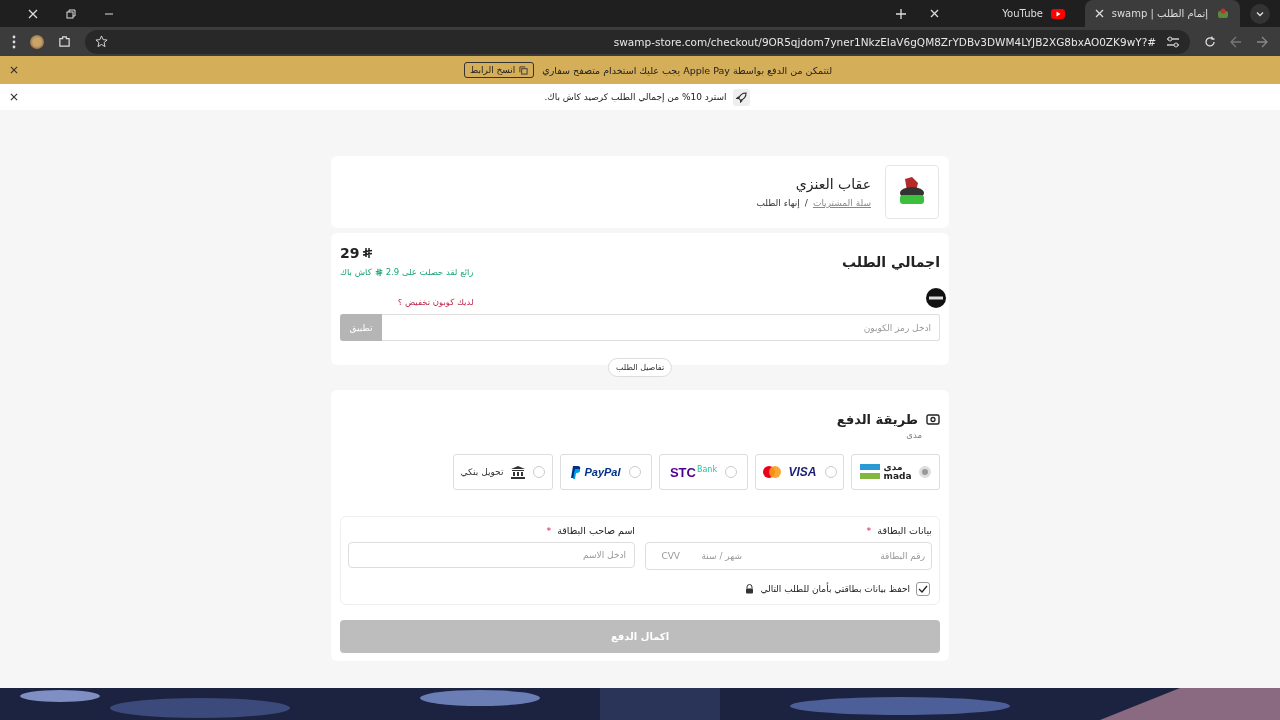 This screenshot has height=720, width=1280. What do you see at coordinates (836, 556) in the screenshot?
I see `card-number-field: رقم البطاقة` at bounding box center [836, 556].